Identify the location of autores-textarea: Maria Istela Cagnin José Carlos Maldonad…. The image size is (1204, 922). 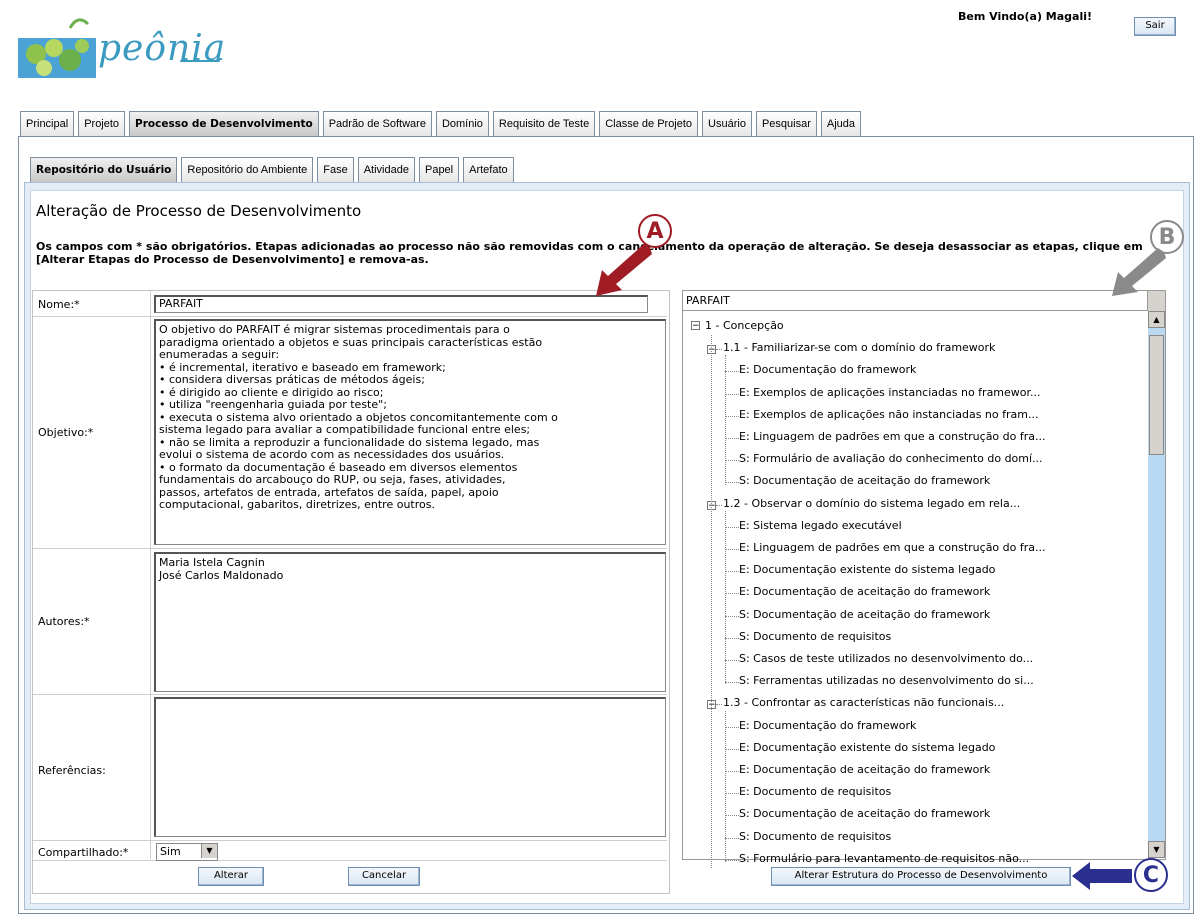
(410, 622).